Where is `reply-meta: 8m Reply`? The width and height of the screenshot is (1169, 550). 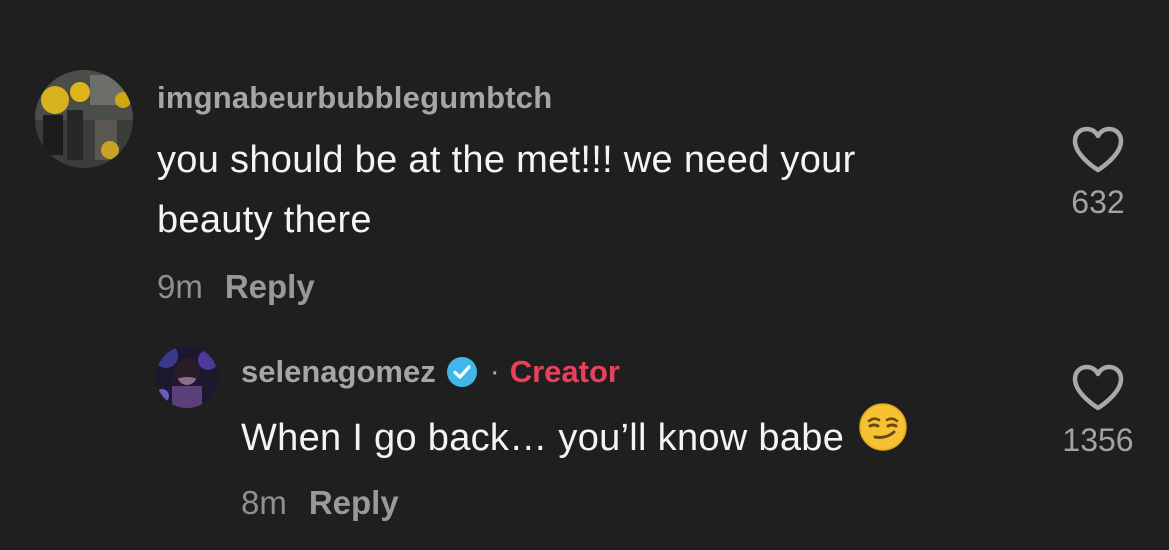
reply-meta: 8m Reply is located at coordinates (320, 503).